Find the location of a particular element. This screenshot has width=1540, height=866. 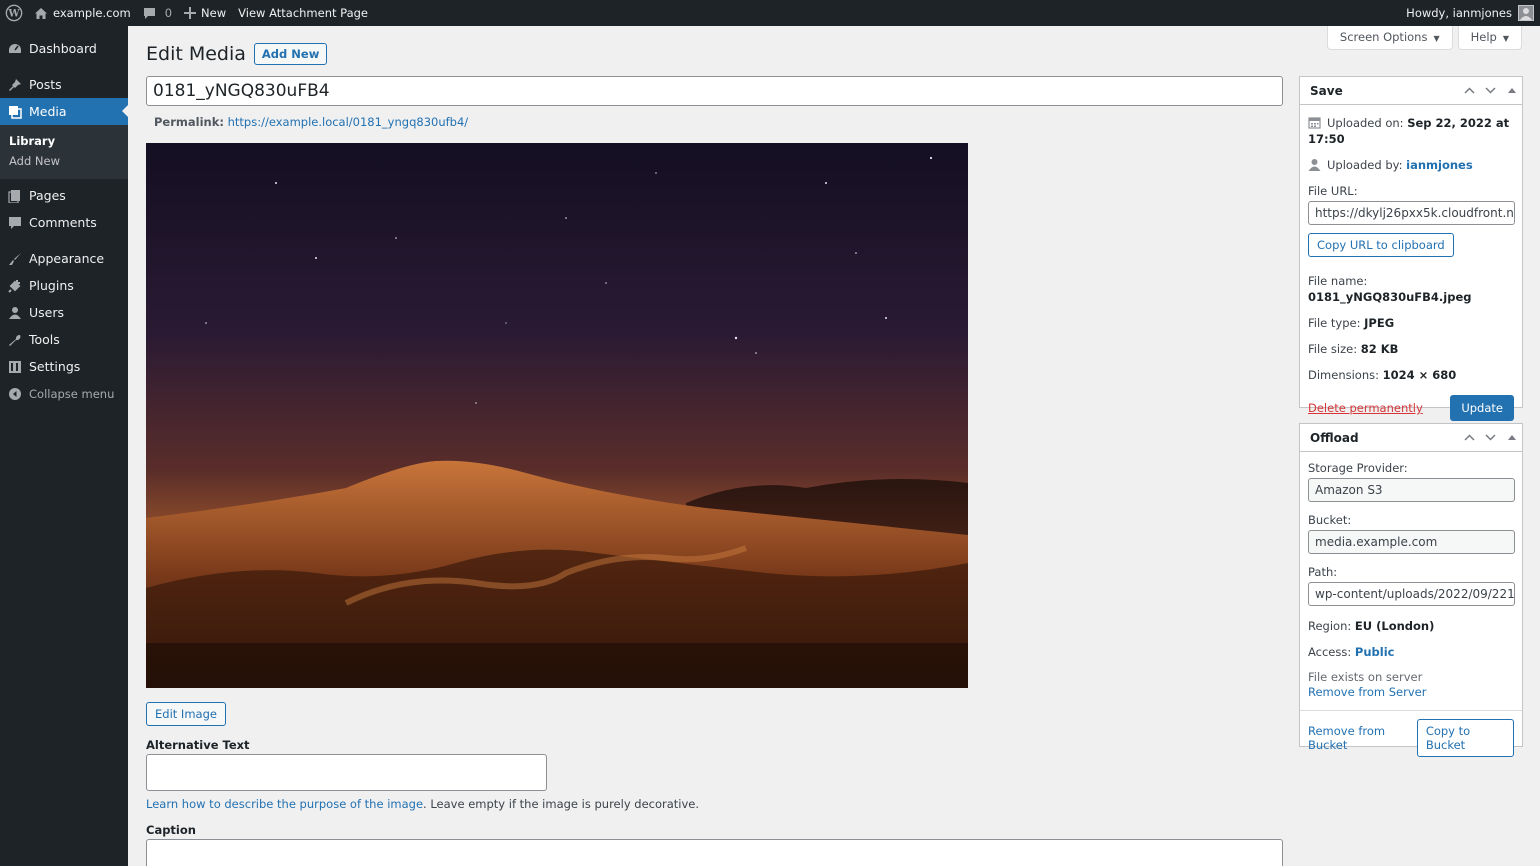

file-size-label: File size: is located at coordinates (1333, 349).